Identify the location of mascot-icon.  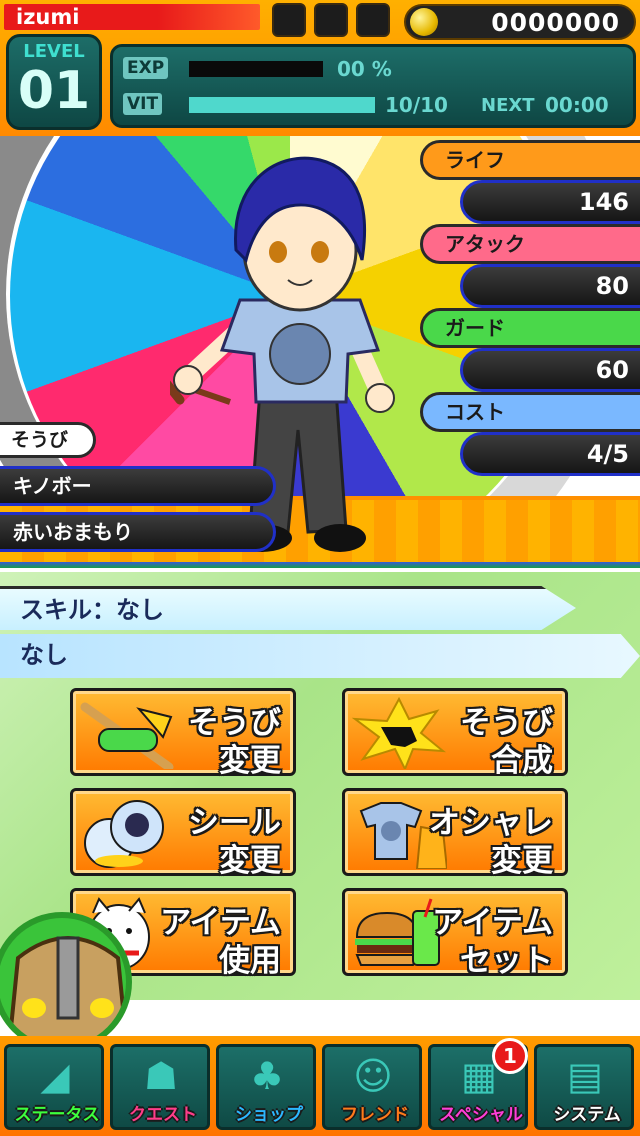
(66, 991).